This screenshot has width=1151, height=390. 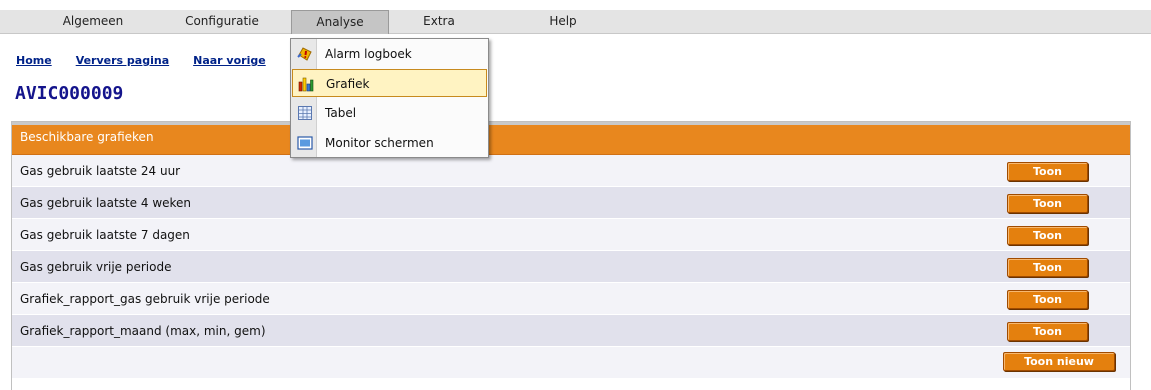 I want to click on monitor-icon, so click(x=305, y=143).